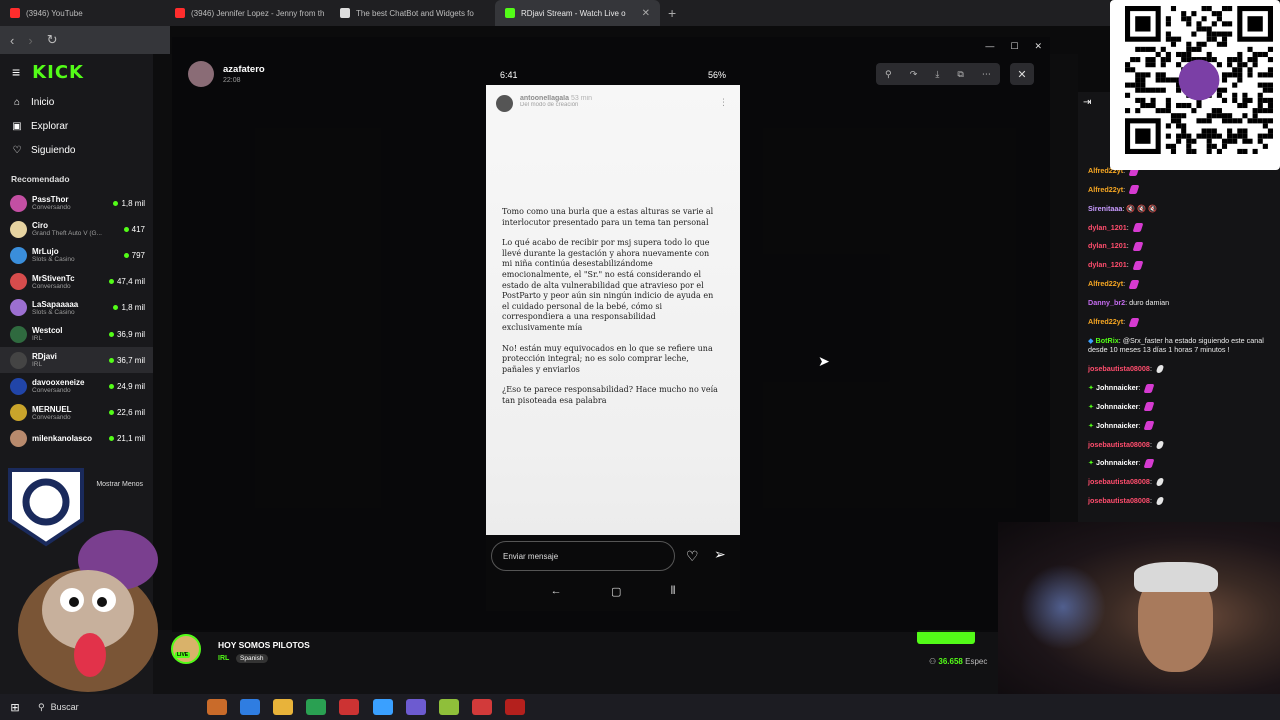  I want to click on reload-icon: ↻, so click(52, 40).